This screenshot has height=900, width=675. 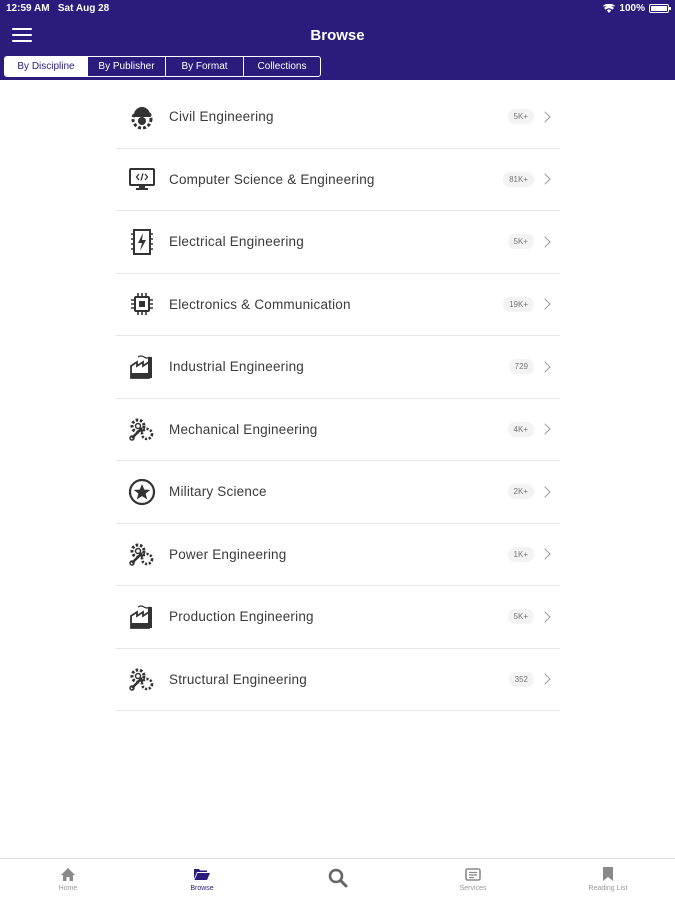 What do you see at coordinates (142, 304) in the screenshot?
I see `chip-icon` at bounding box center [142, 304].